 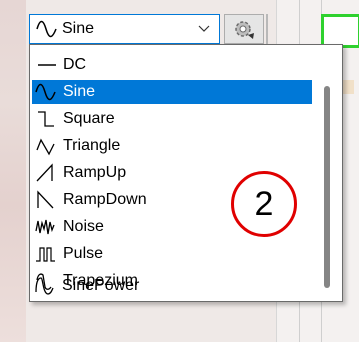 I want to click on settings-button, so click(x=244, y=29).